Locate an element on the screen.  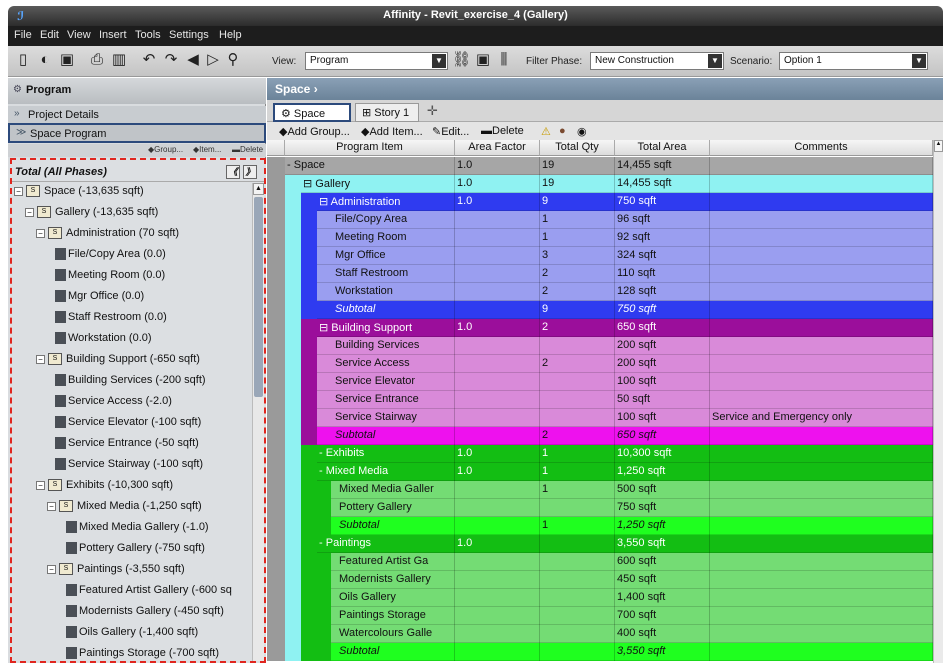
table-row: - Space 1.0 19 14,455 sqft is located at coordinates (600, 166).